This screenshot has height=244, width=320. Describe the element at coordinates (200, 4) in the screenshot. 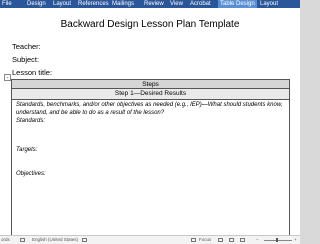

I see `tab-acrobat: Acrobat` at that location.